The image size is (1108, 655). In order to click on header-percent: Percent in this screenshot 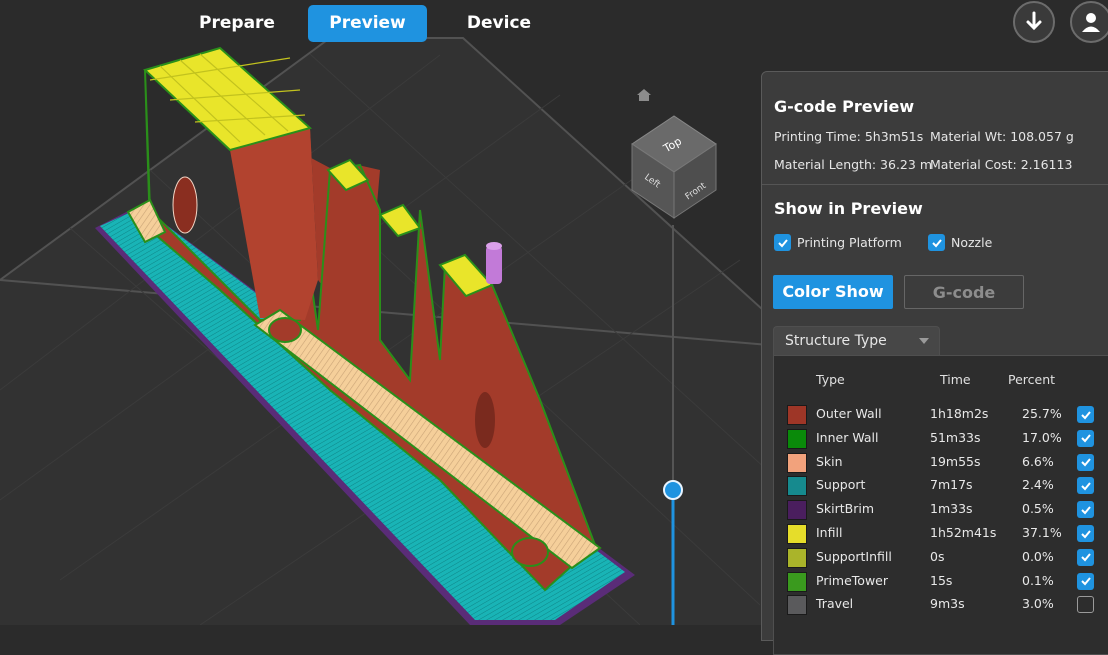, I will do `click(1032, 379)`.